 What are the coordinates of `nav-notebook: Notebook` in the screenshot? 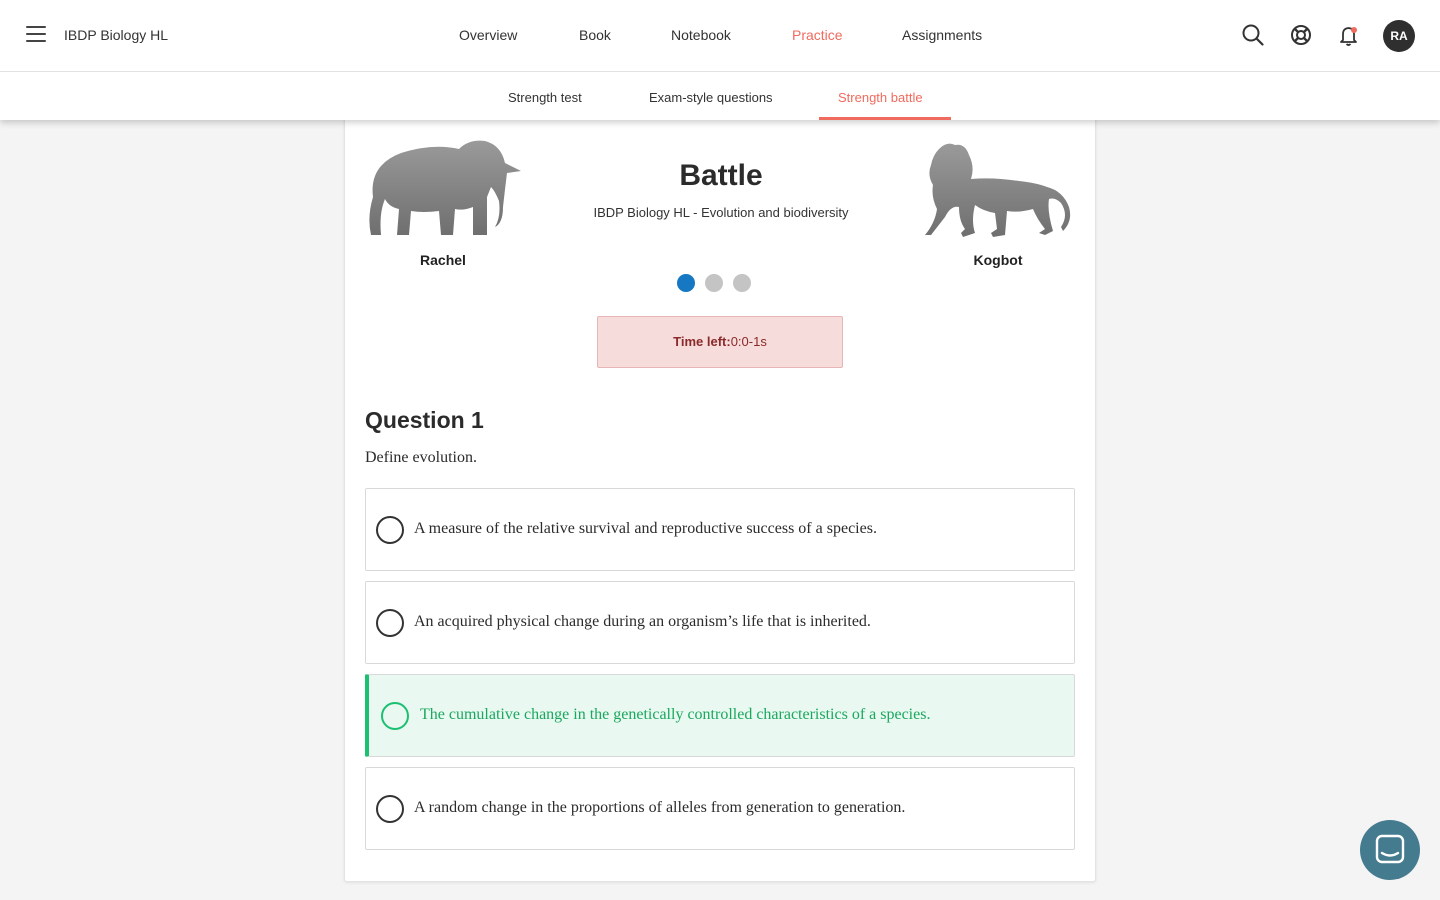 It's located at (701, 35).